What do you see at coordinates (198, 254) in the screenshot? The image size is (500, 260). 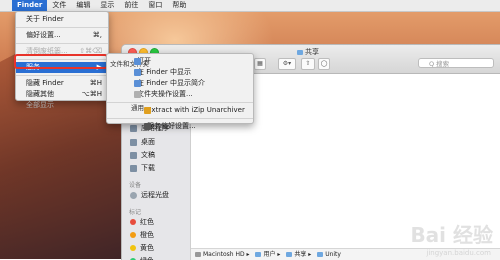 I see `hard-drive-icon` at bounding box center [198, 254].